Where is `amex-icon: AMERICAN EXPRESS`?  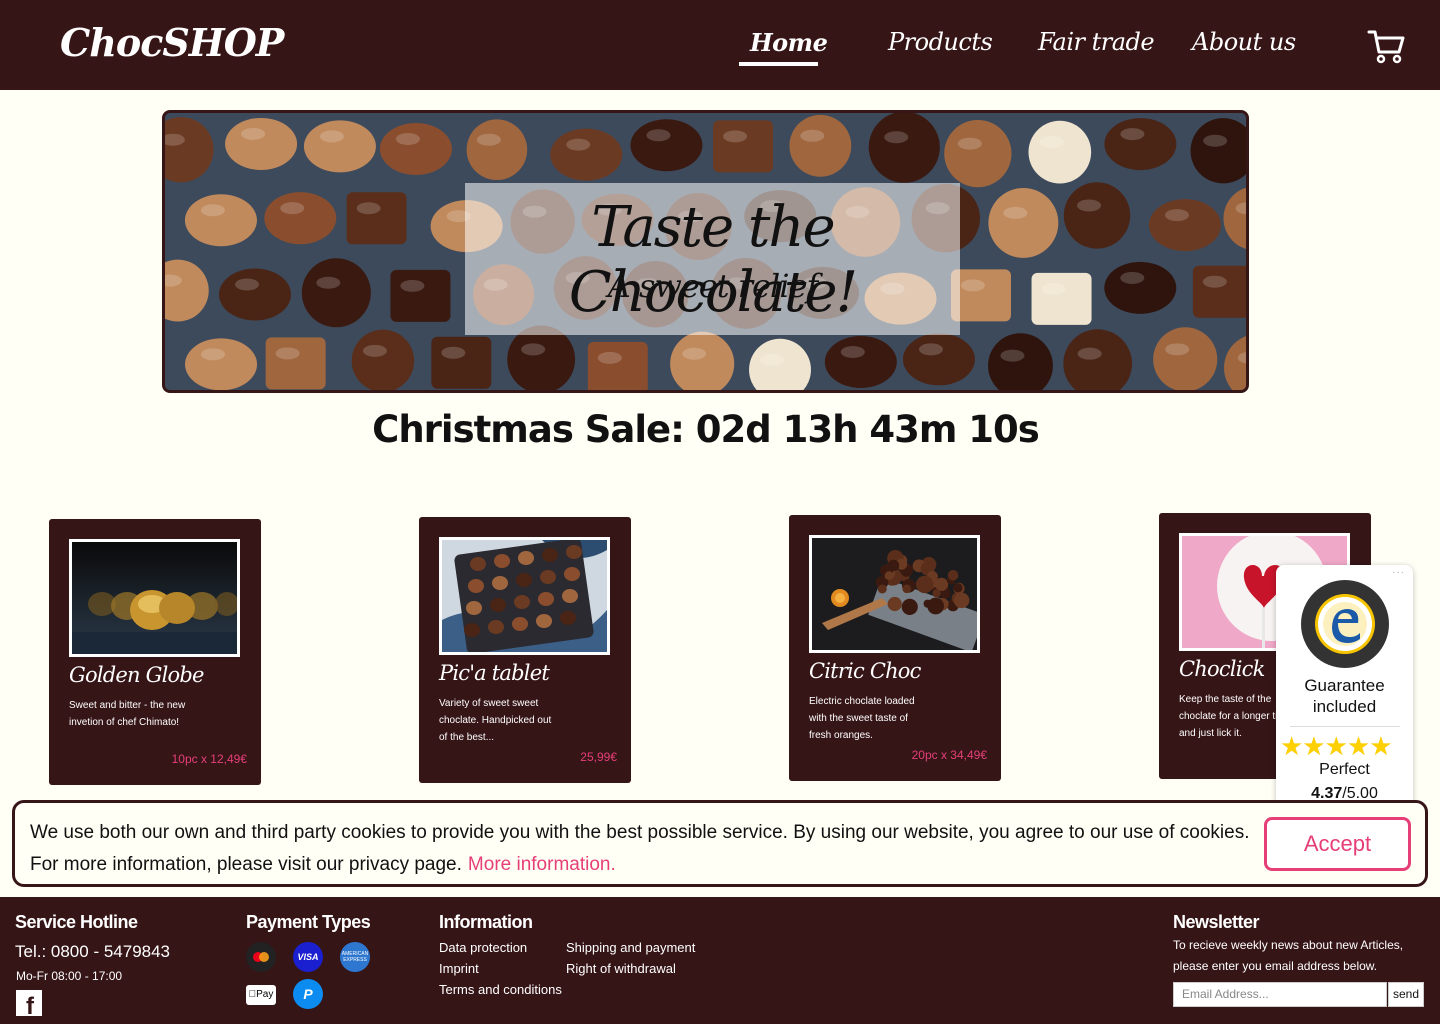
amex-icon: AMERICAN EXPRESS is located at coordinates (355, 957).